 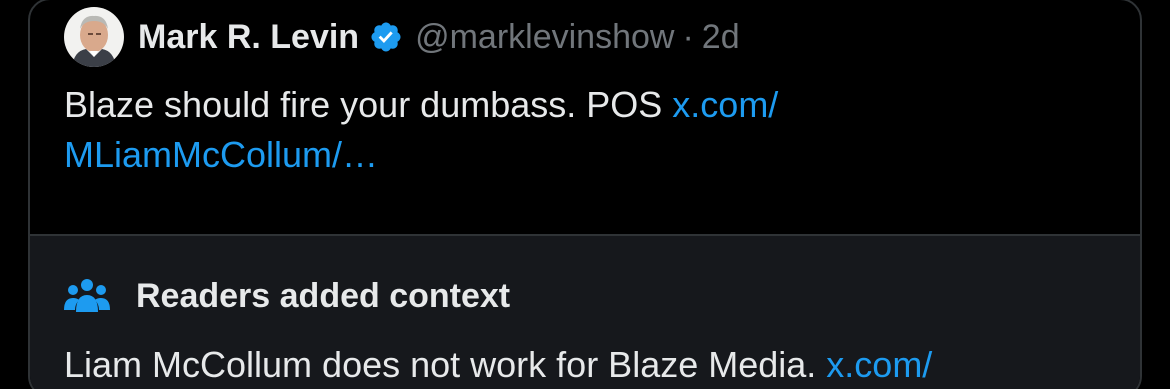 I want to click on avatar, so click(x=94, y=37).